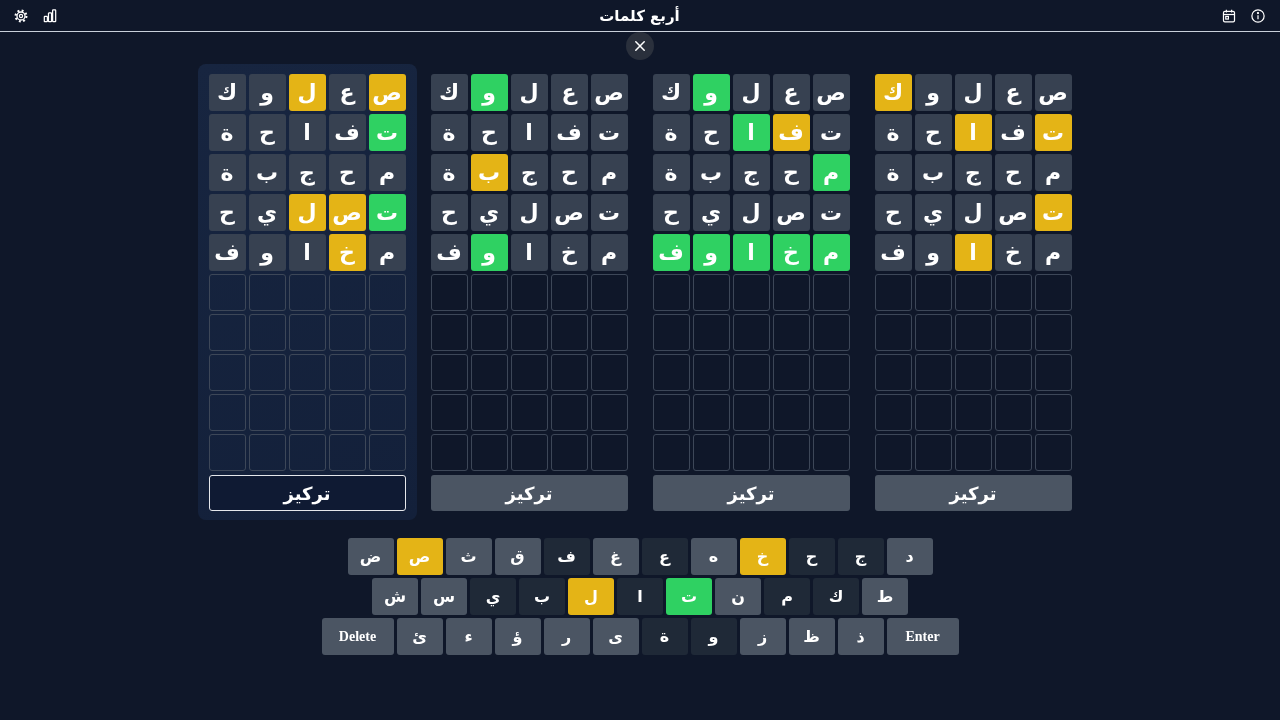 The image size is (1280, 720). Describe the element at coordinates (493, 596) in the screenshot. I see `keyboard-key: ي` at that location.